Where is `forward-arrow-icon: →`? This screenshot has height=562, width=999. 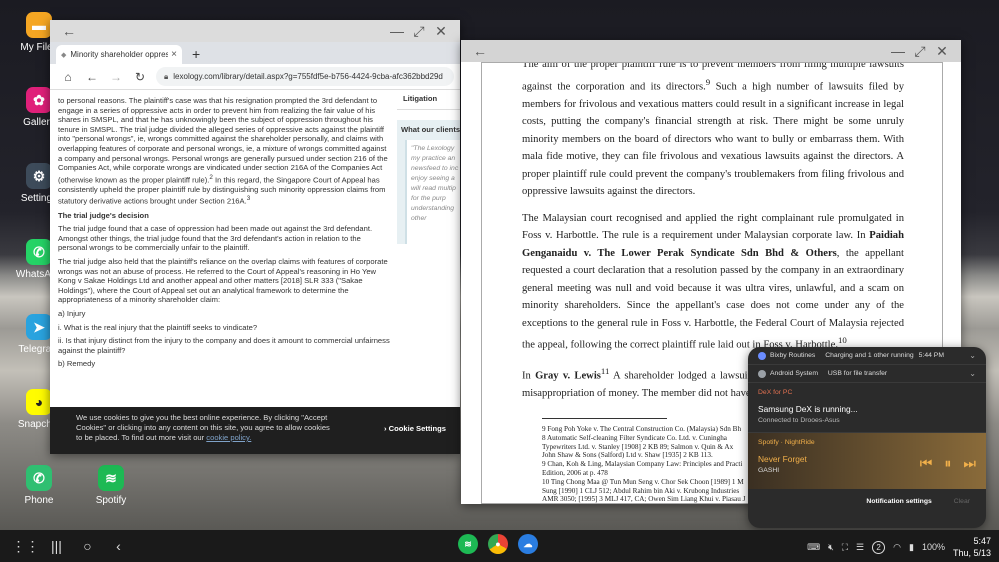
forward-arrow-icon: → is located at coordinates (116, 77).